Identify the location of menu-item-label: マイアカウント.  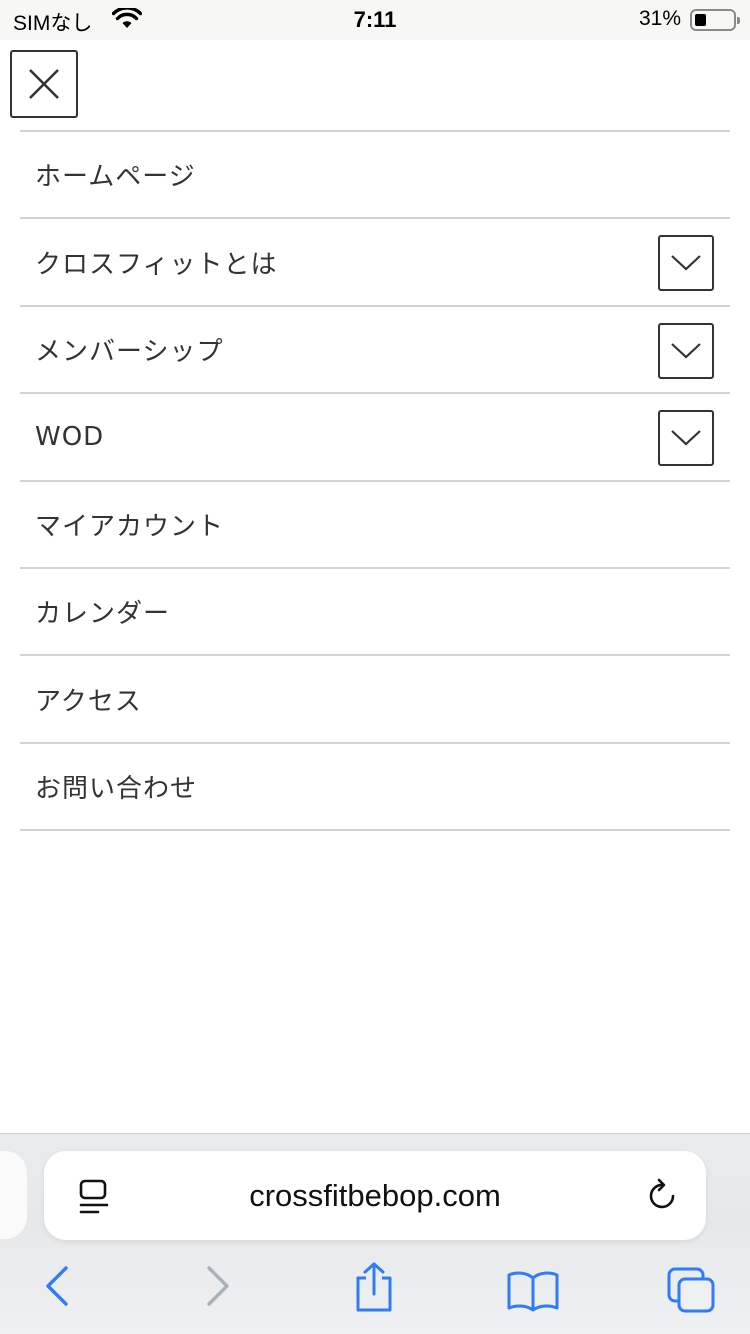
(130, 526).